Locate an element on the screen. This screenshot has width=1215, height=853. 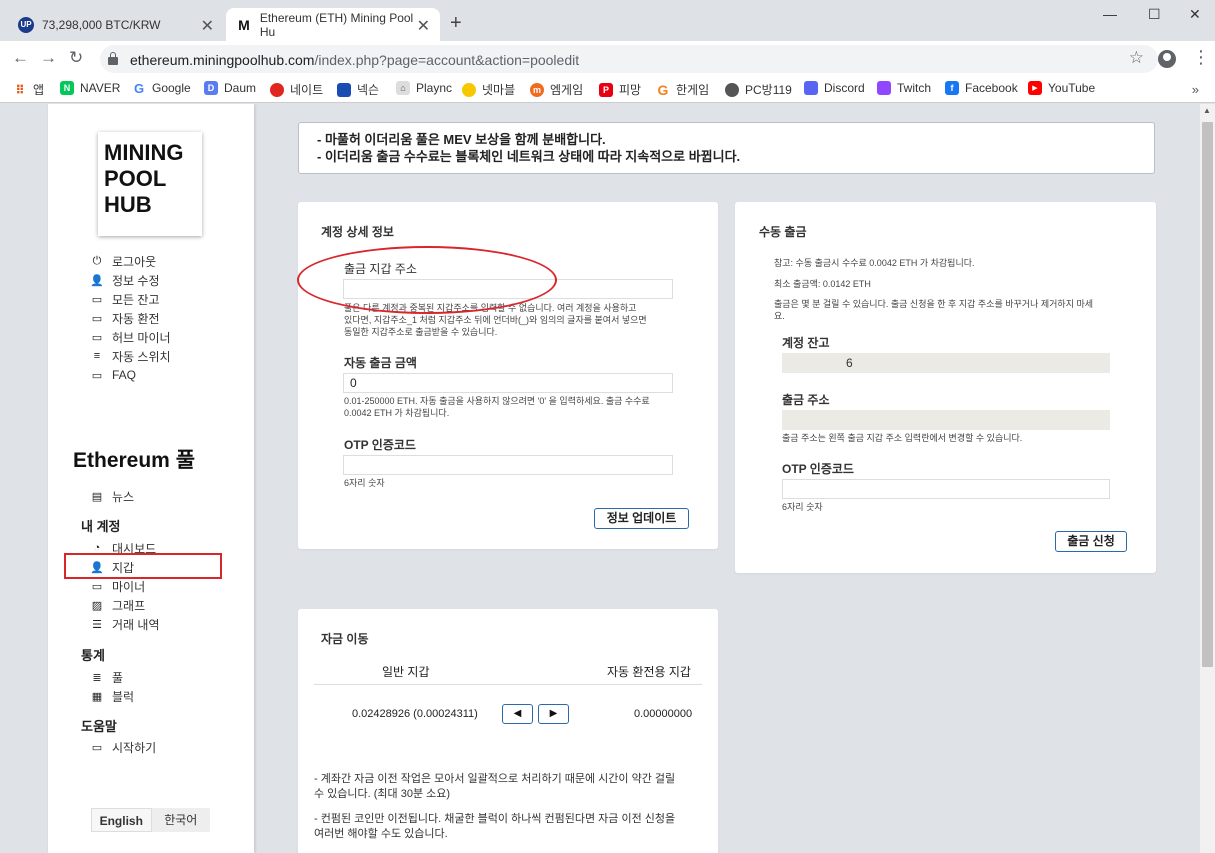
otp-input is located at coordinates (508, 465).